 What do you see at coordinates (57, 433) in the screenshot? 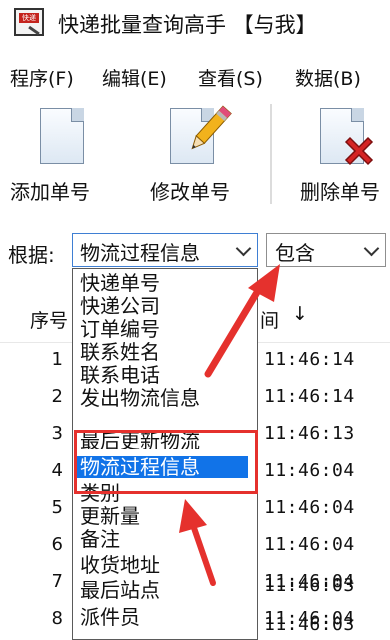
I see `row-index: 3` at bounding box center [57, 433].